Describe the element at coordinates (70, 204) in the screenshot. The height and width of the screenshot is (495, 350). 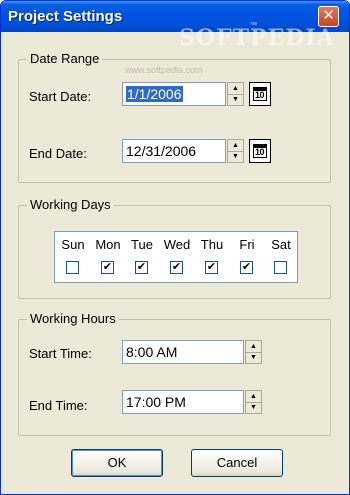
I see `working-days-legend: Working Days` at that location.